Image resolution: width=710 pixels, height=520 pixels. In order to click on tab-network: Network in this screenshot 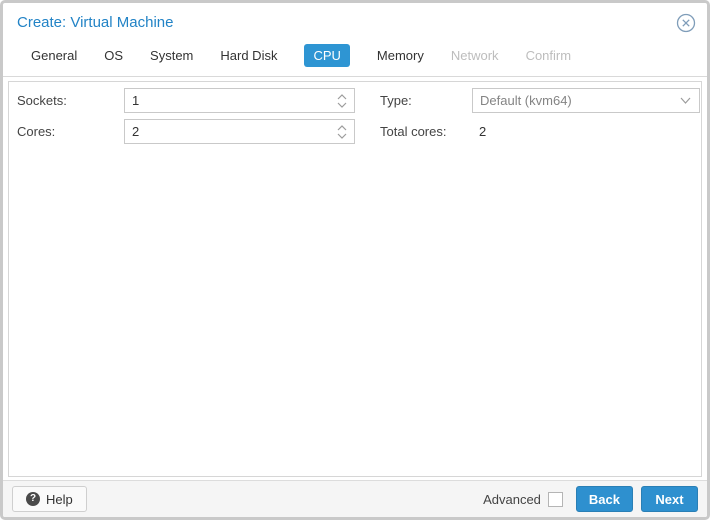, I will do `click(474, 55)`.